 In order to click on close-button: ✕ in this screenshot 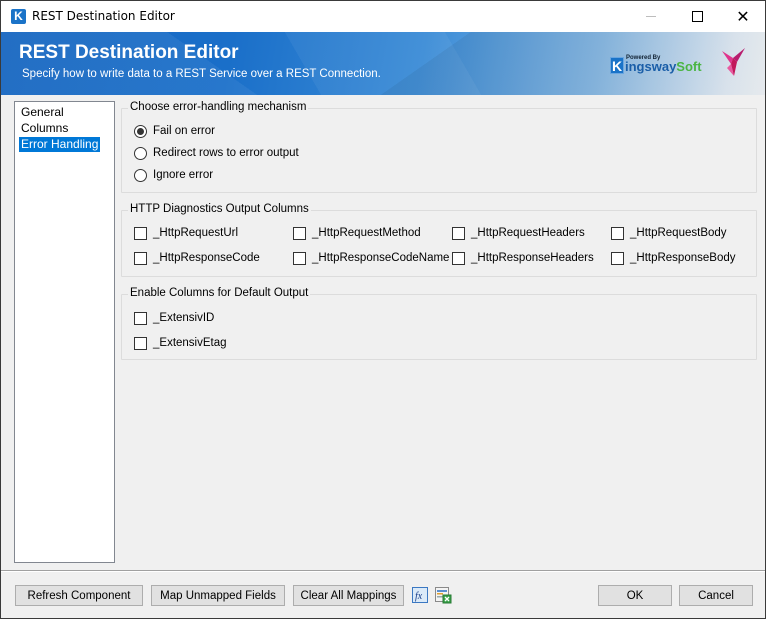, I will do `click(743, 16)`.